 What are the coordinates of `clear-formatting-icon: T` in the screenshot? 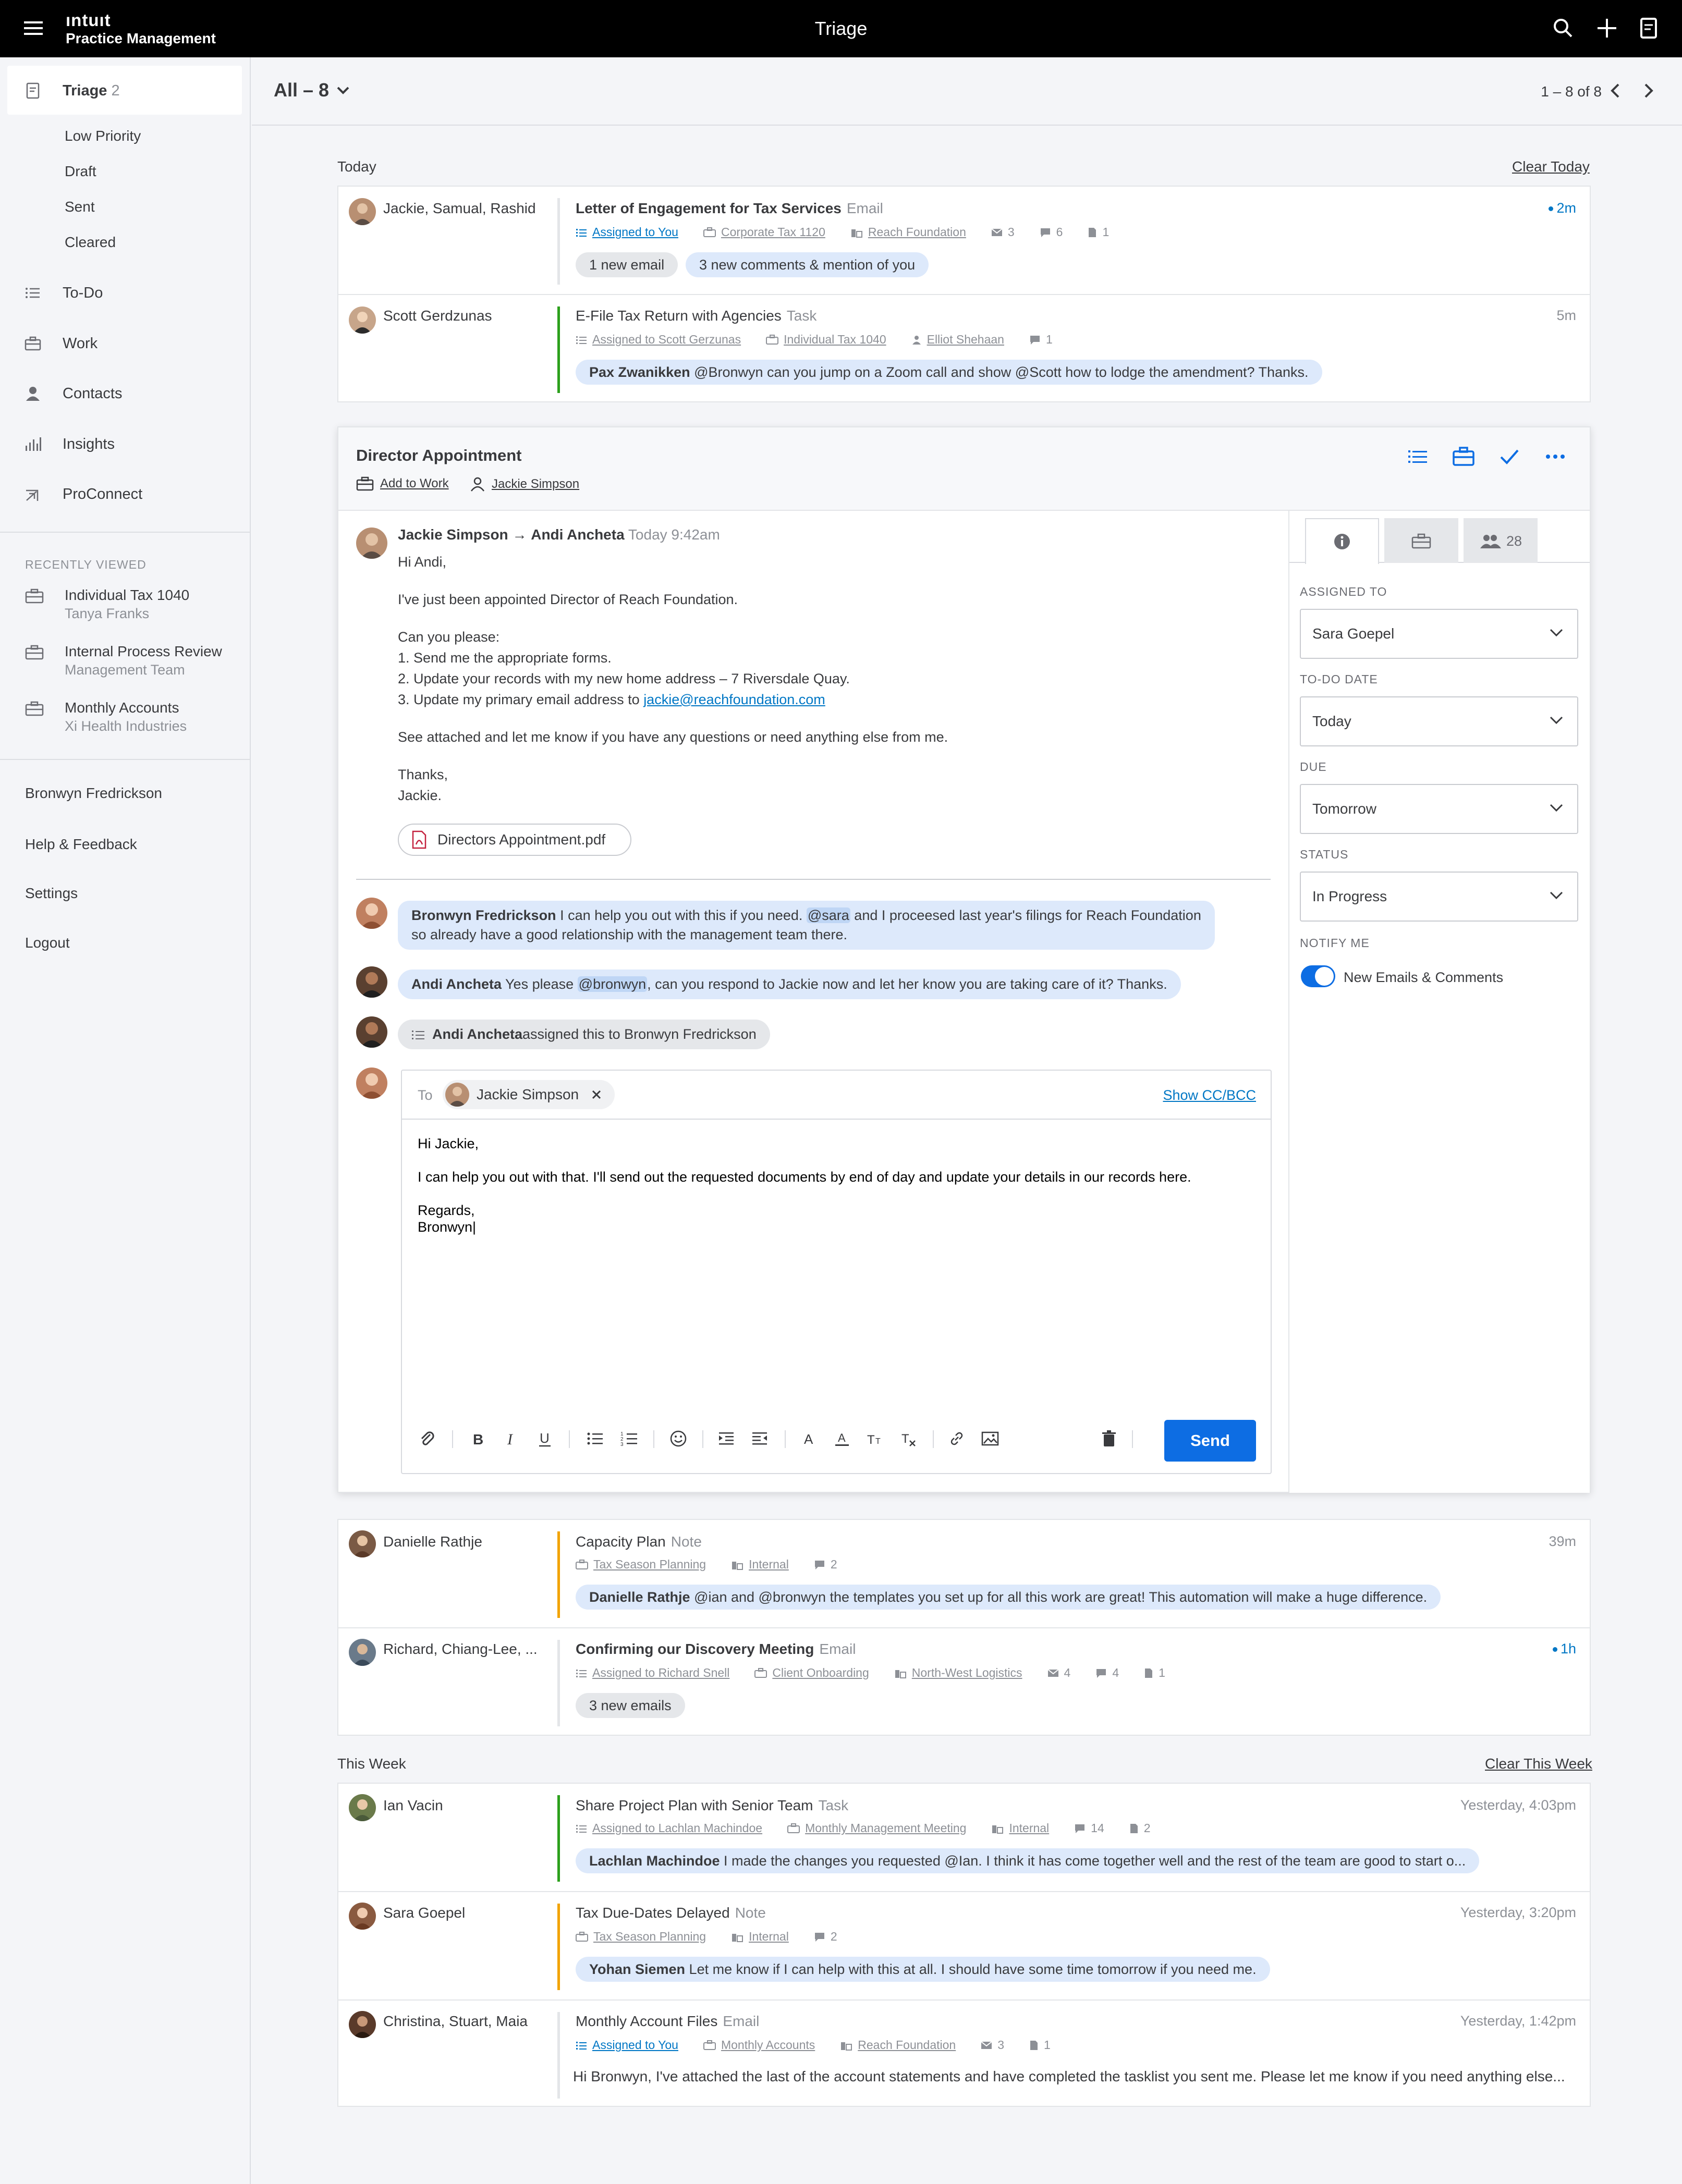 It's located at (908, 1439).